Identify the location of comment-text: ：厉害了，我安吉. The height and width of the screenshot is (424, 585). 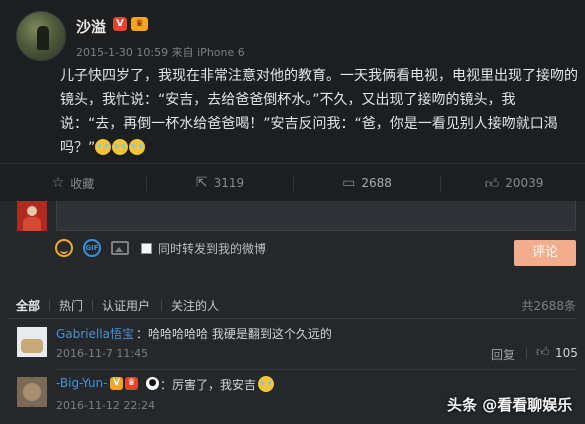
(208, 385).